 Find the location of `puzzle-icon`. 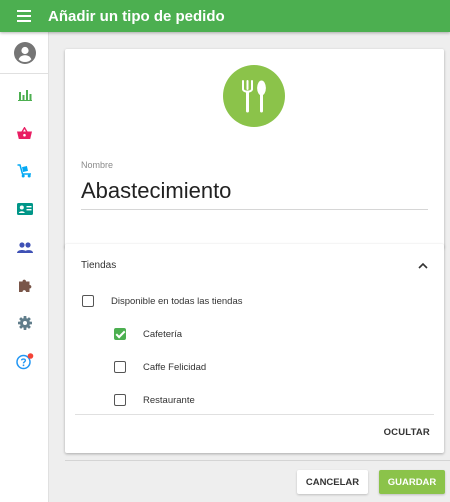

puzzle-icon is located at coordinates (24, 285).